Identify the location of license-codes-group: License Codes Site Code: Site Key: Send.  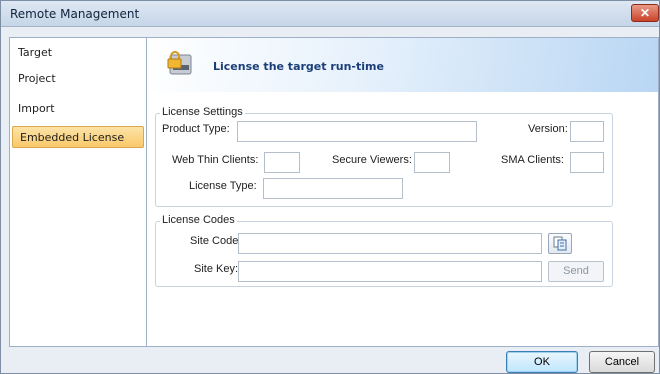
(384, 250).